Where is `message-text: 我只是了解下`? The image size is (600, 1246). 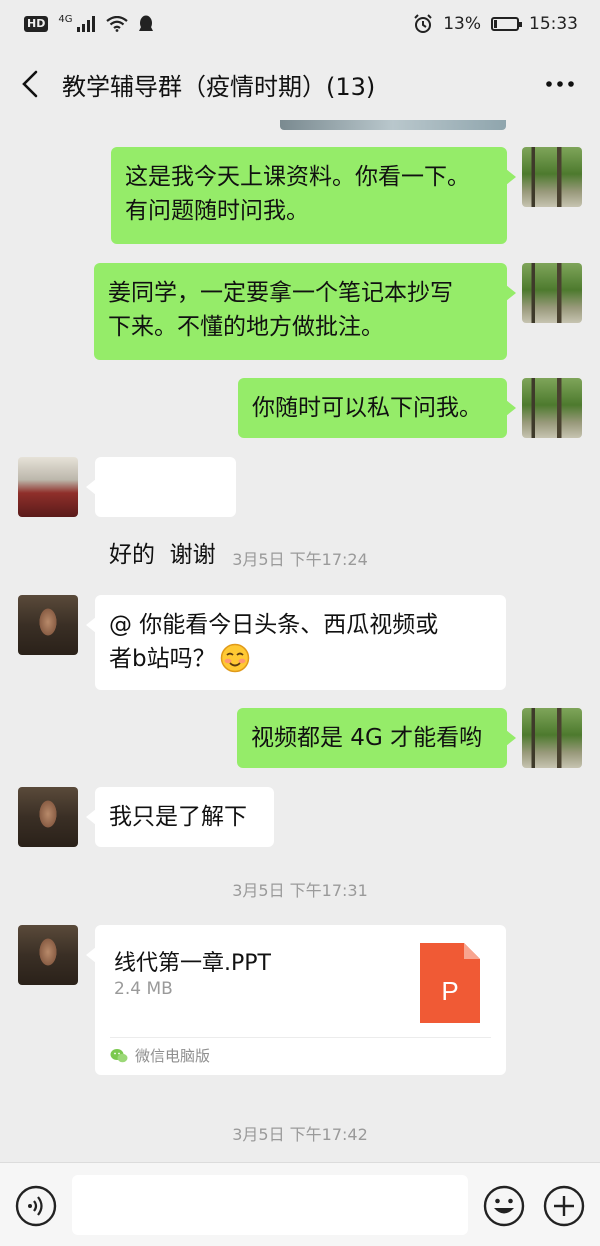 message-text: 我只是了解下 is located at coordinates (178, 817).